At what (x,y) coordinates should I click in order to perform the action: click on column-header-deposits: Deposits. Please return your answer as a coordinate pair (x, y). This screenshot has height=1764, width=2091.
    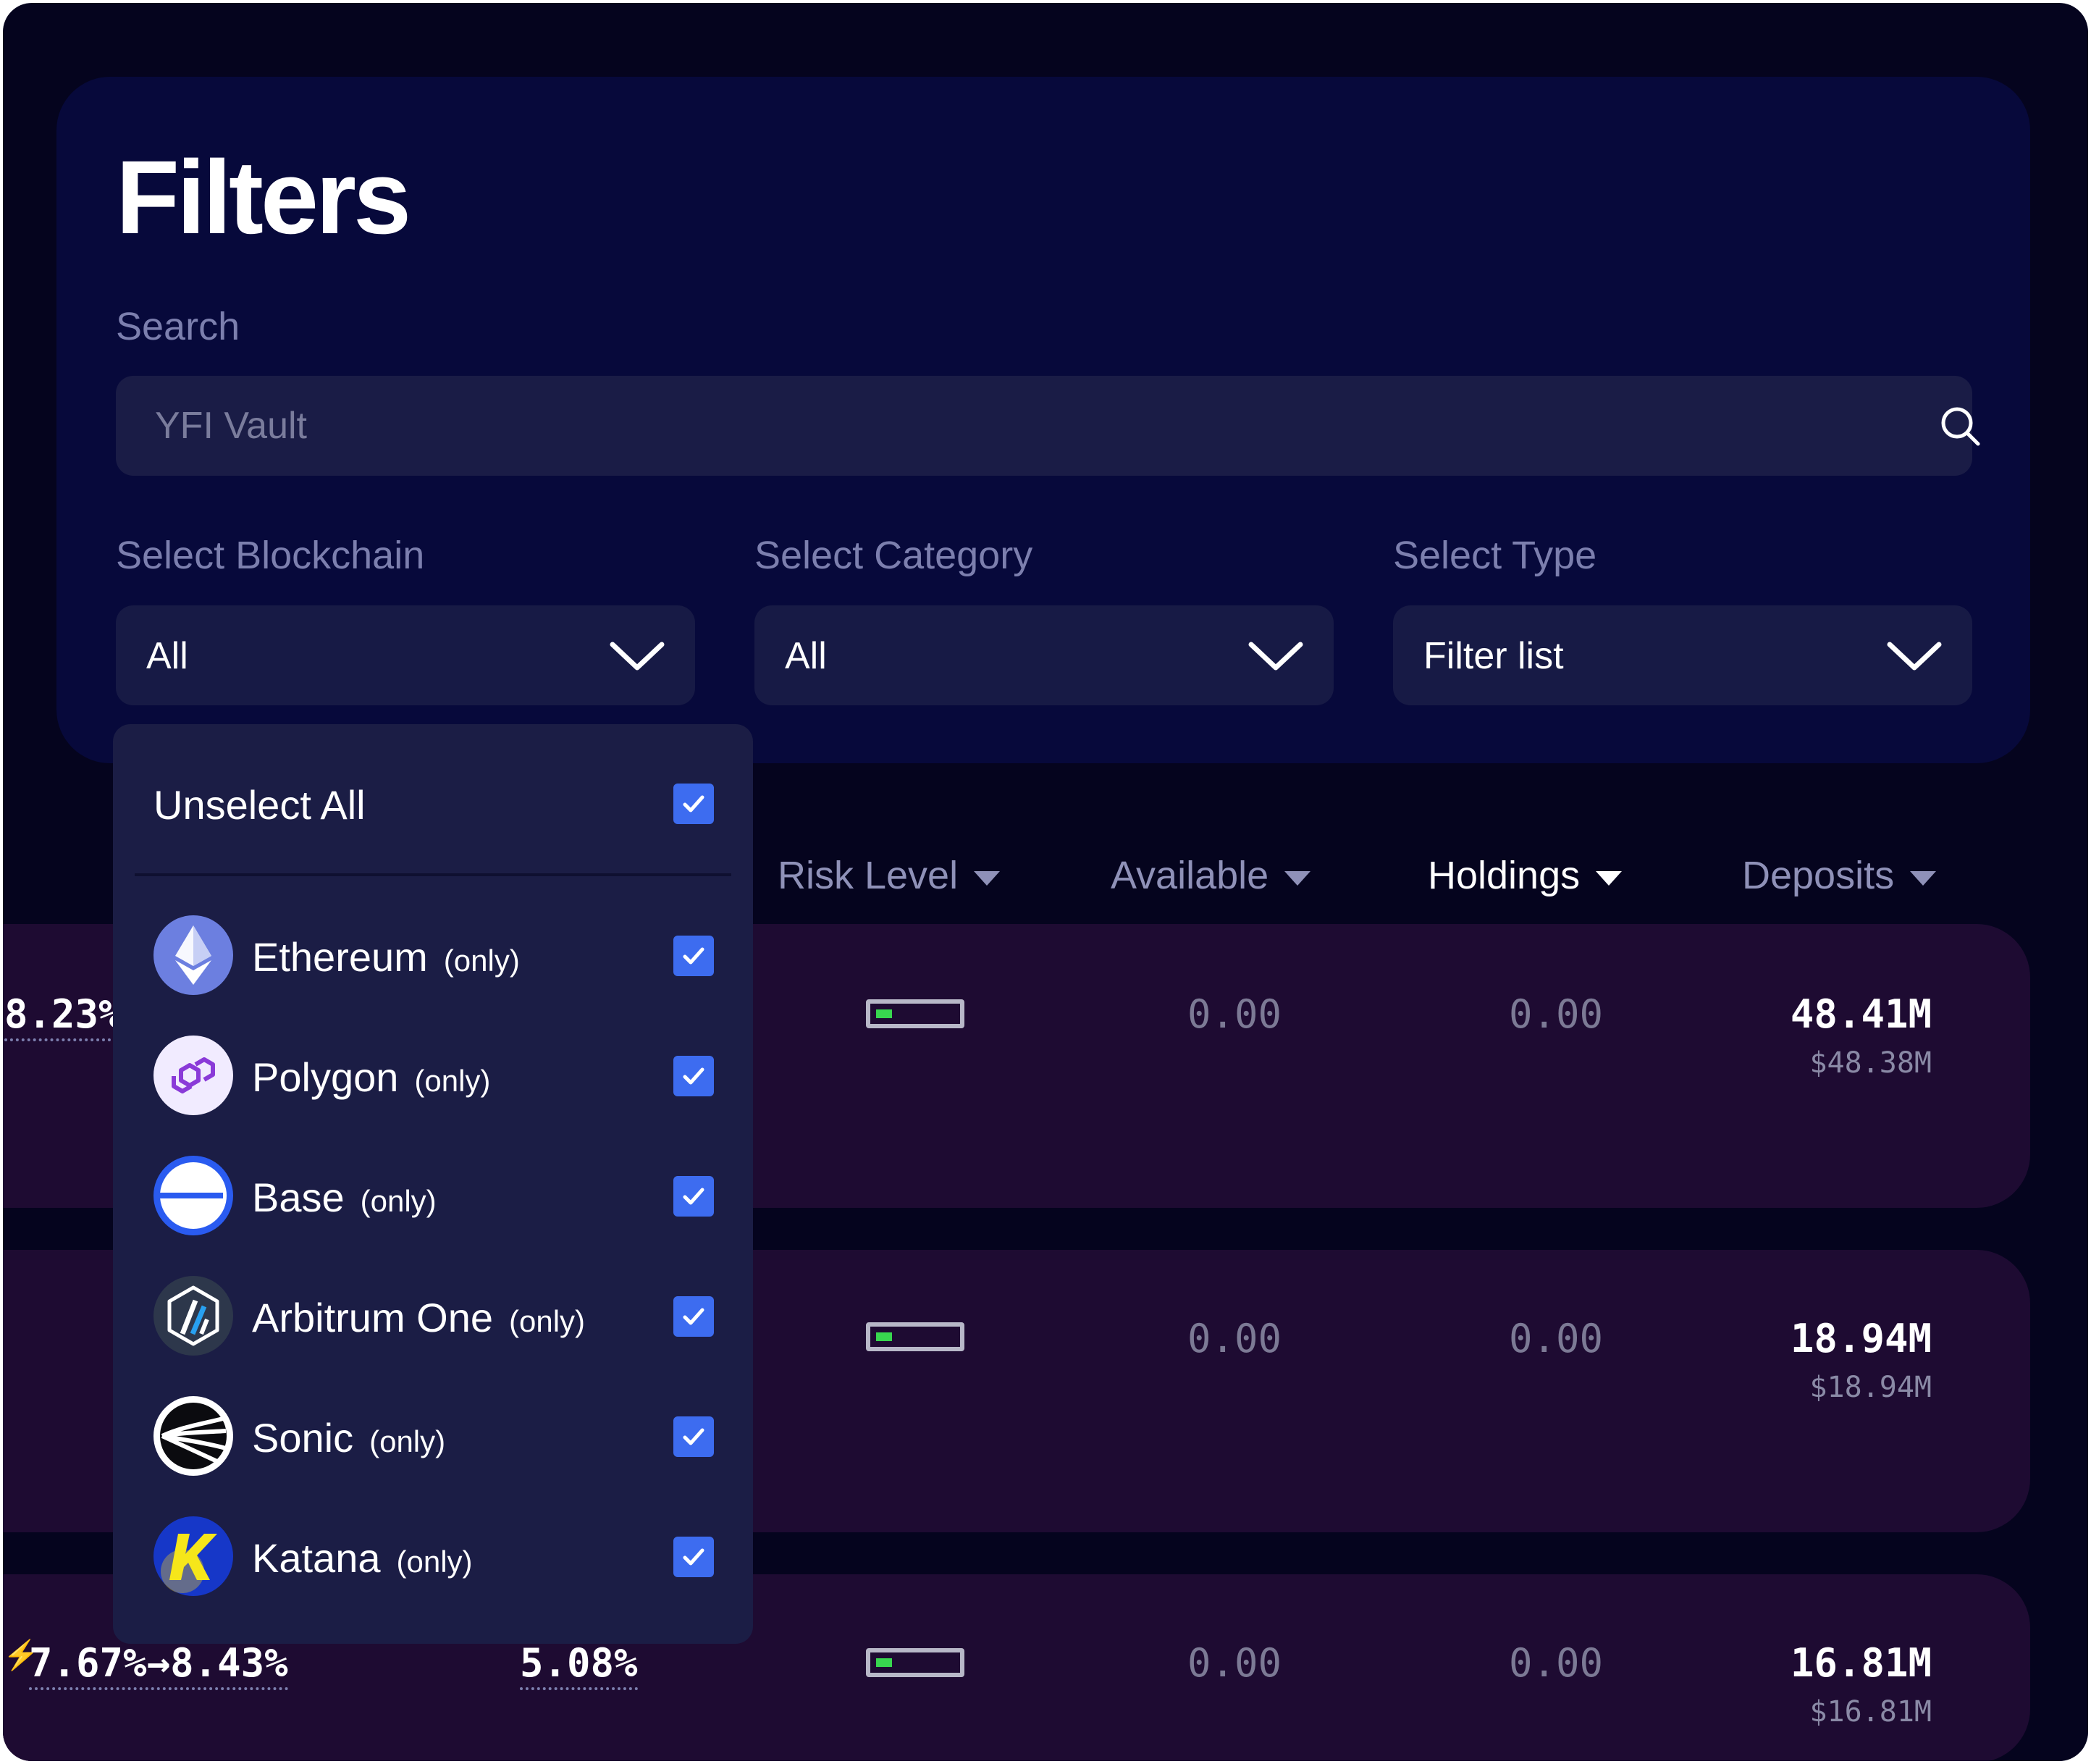
    Looking at the image, I should click on (1839, 875).